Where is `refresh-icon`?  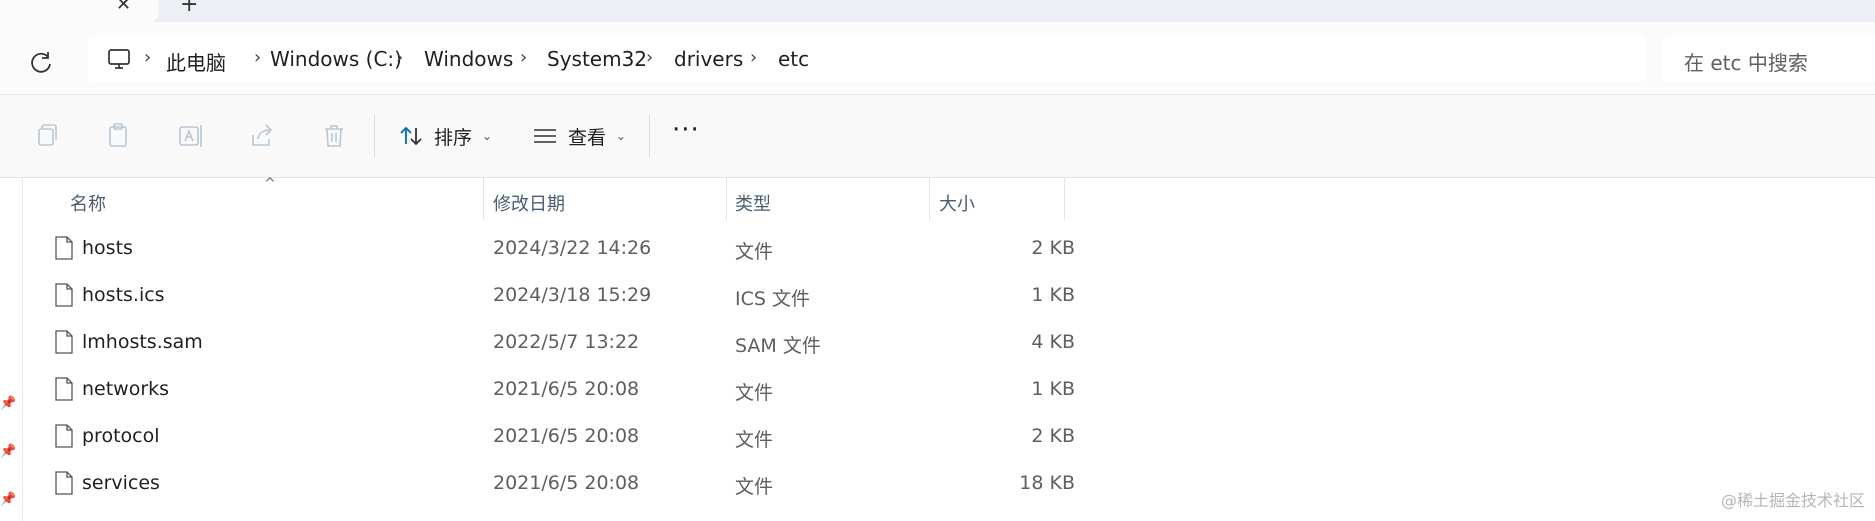 refresh-icon is located at coordinates (41, 62).